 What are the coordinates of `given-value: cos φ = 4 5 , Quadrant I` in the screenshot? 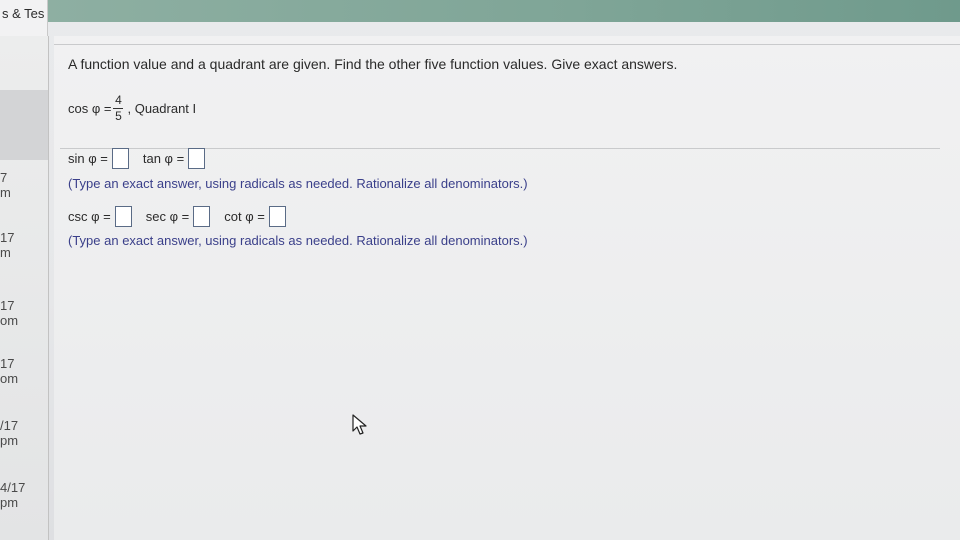 It's located at (132, 108).